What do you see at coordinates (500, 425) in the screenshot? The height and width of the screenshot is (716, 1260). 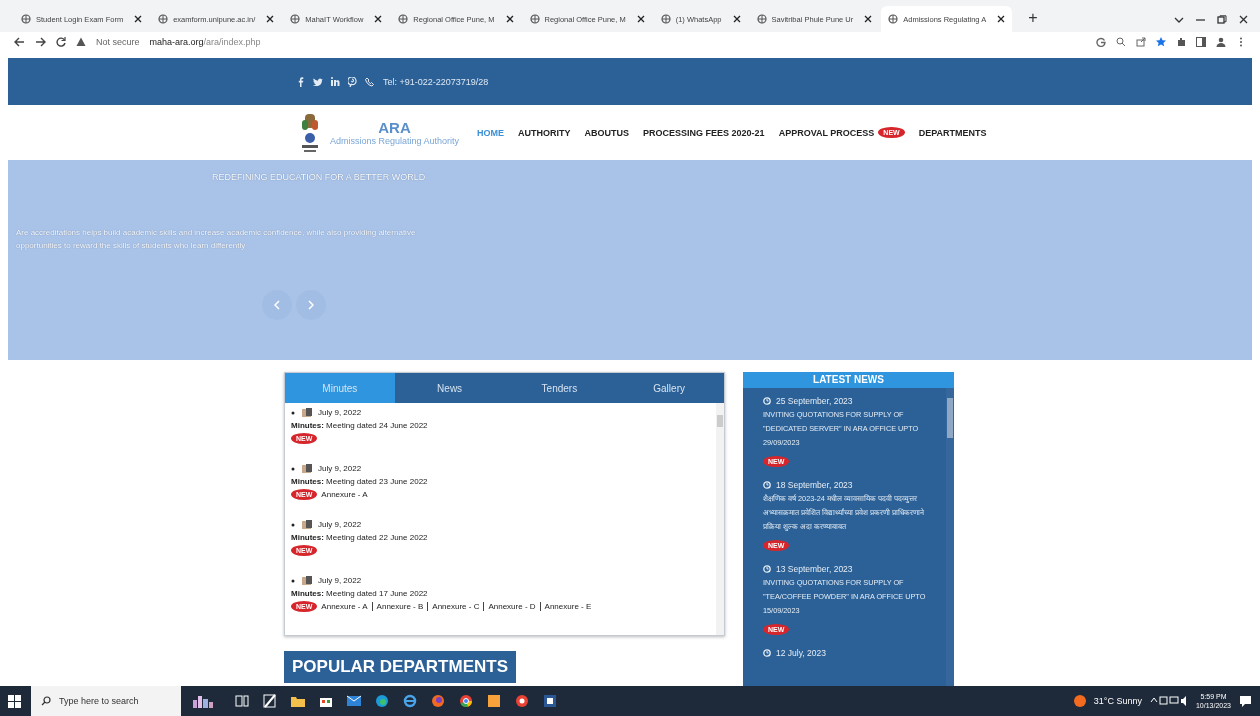 I see `minutes-title: Minutes: Meeting dated 24 June 2022` at bounding box center [500, 425].